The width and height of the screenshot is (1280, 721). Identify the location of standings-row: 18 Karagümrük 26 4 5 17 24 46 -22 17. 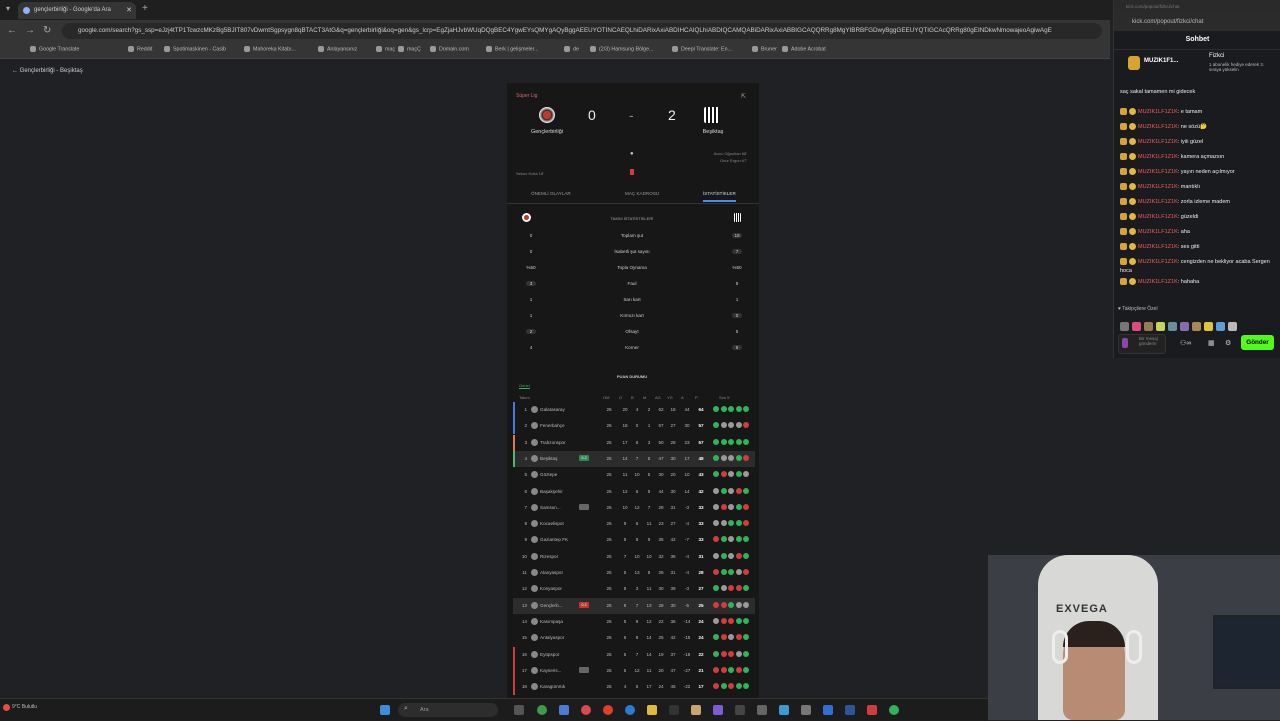
(634, 687).